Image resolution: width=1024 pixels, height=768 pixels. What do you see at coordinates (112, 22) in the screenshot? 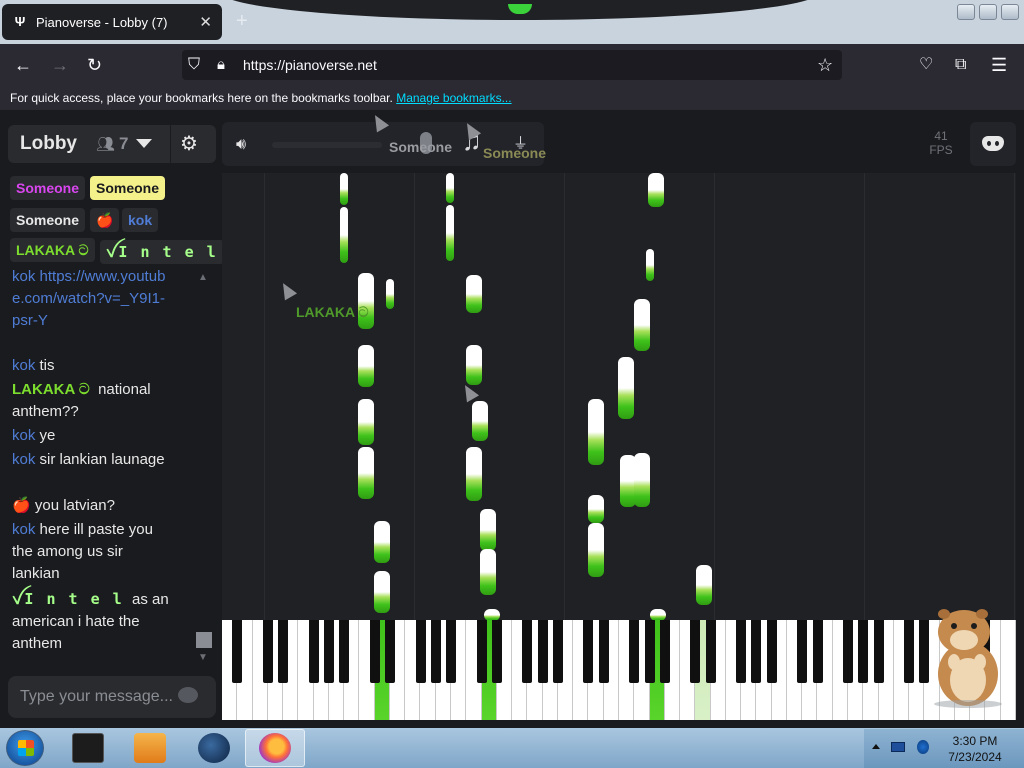
I see `tab-pianoverse: Ψ Pianoverse - Lobby (7) ✕` at bounding box center [112, 22].